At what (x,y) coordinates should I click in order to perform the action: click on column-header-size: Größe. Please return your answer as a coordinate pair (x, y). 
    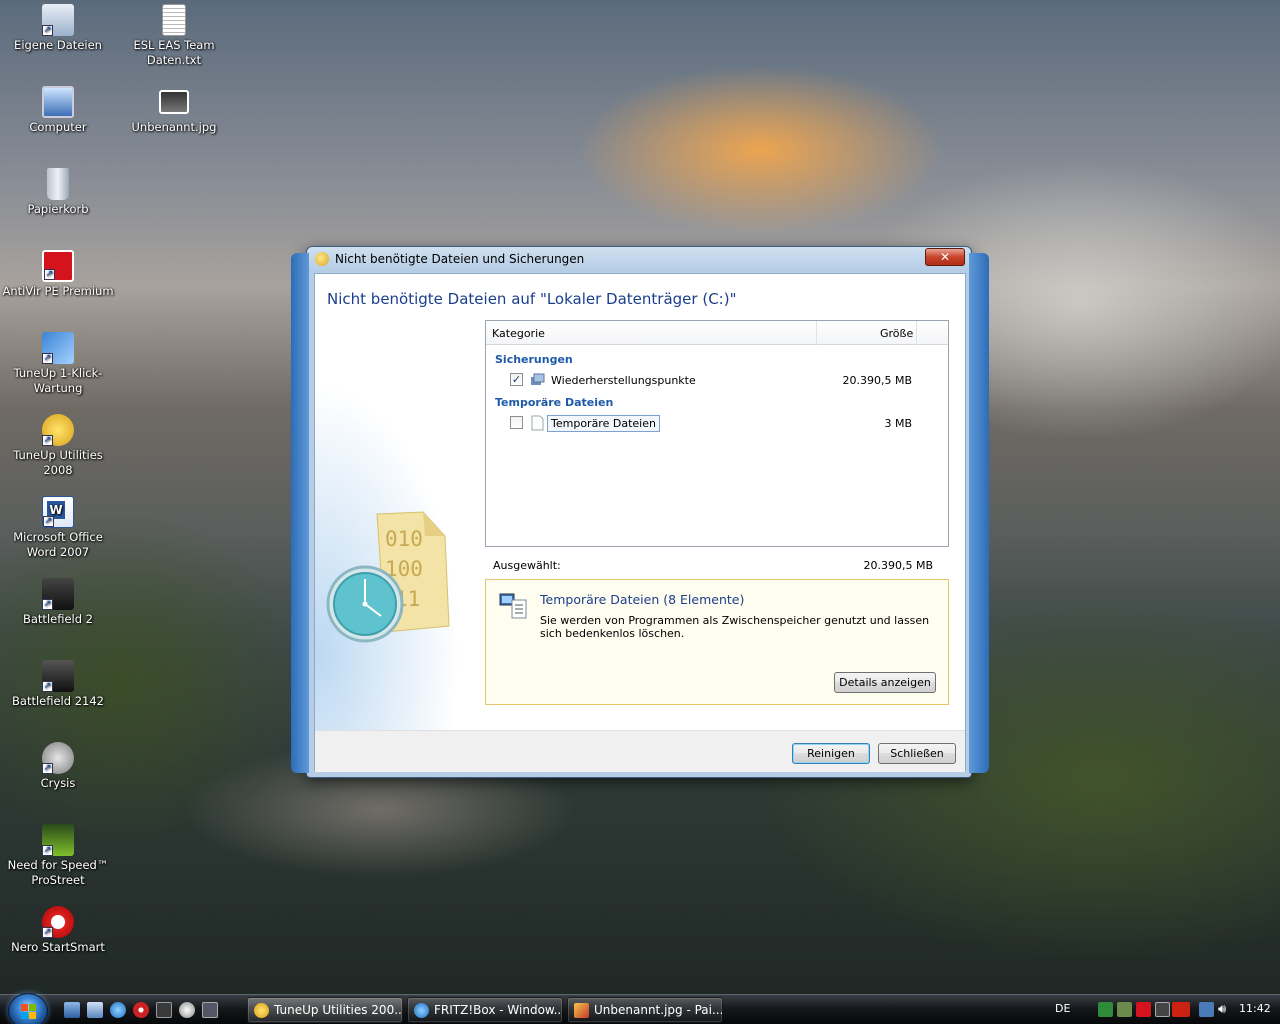
    Looking at the image, I should click on (896, 333).